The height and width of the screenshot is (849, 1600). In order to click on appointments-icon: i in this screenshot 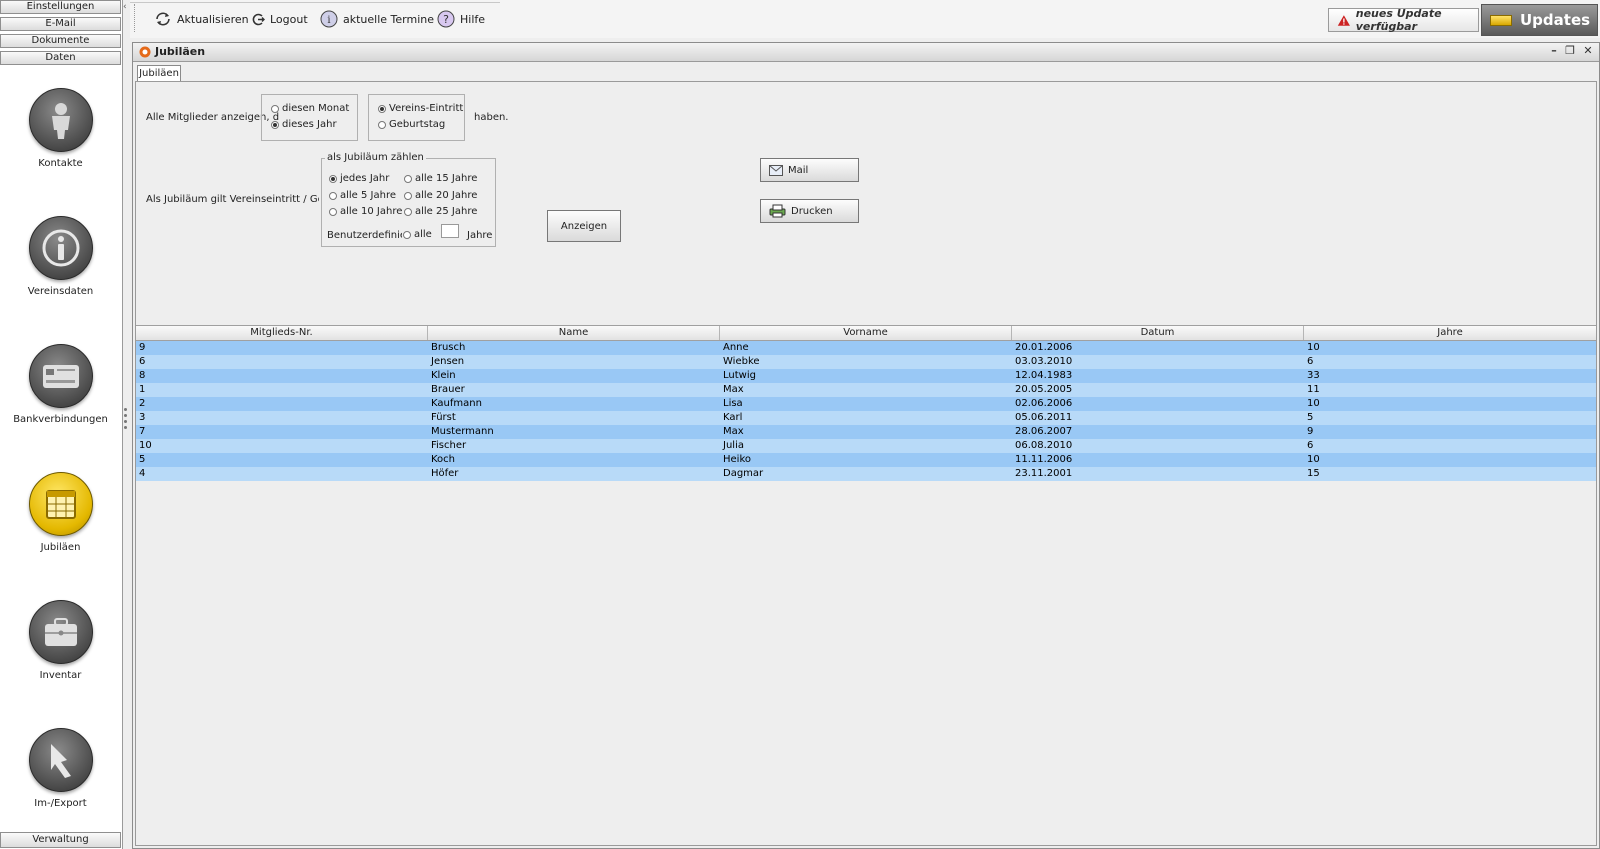, I will do `click(329, 19)`.